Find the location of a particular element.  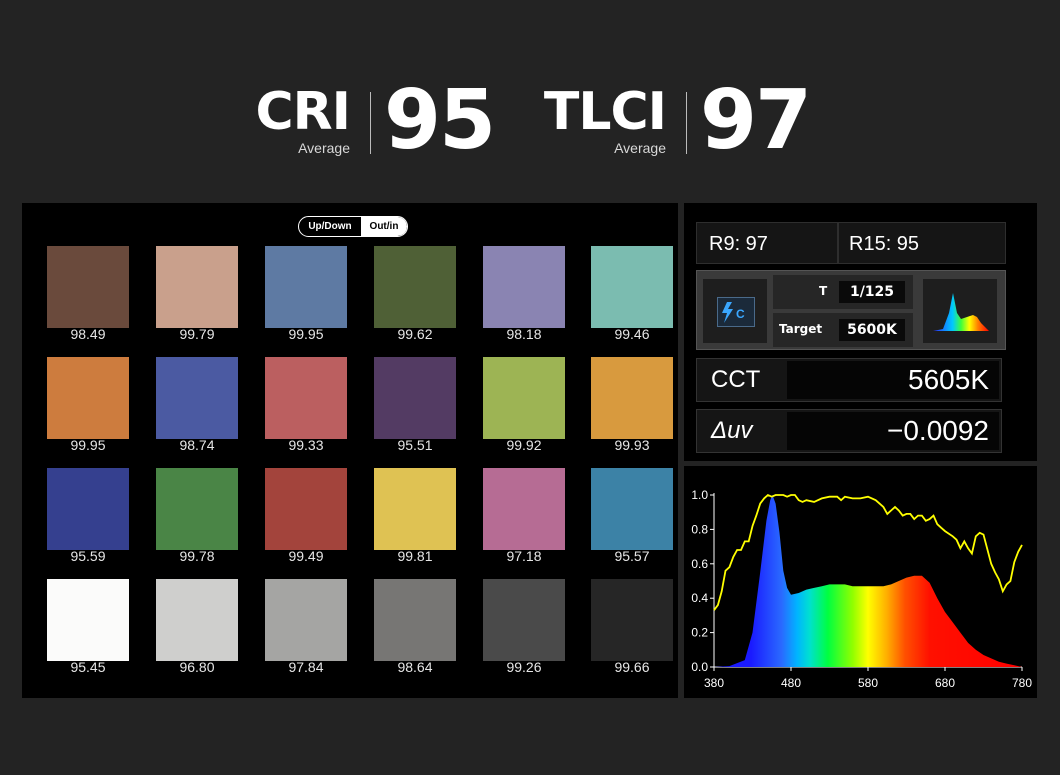

tlci-label-group: TLCI Average is located at coordinates (583, 120).